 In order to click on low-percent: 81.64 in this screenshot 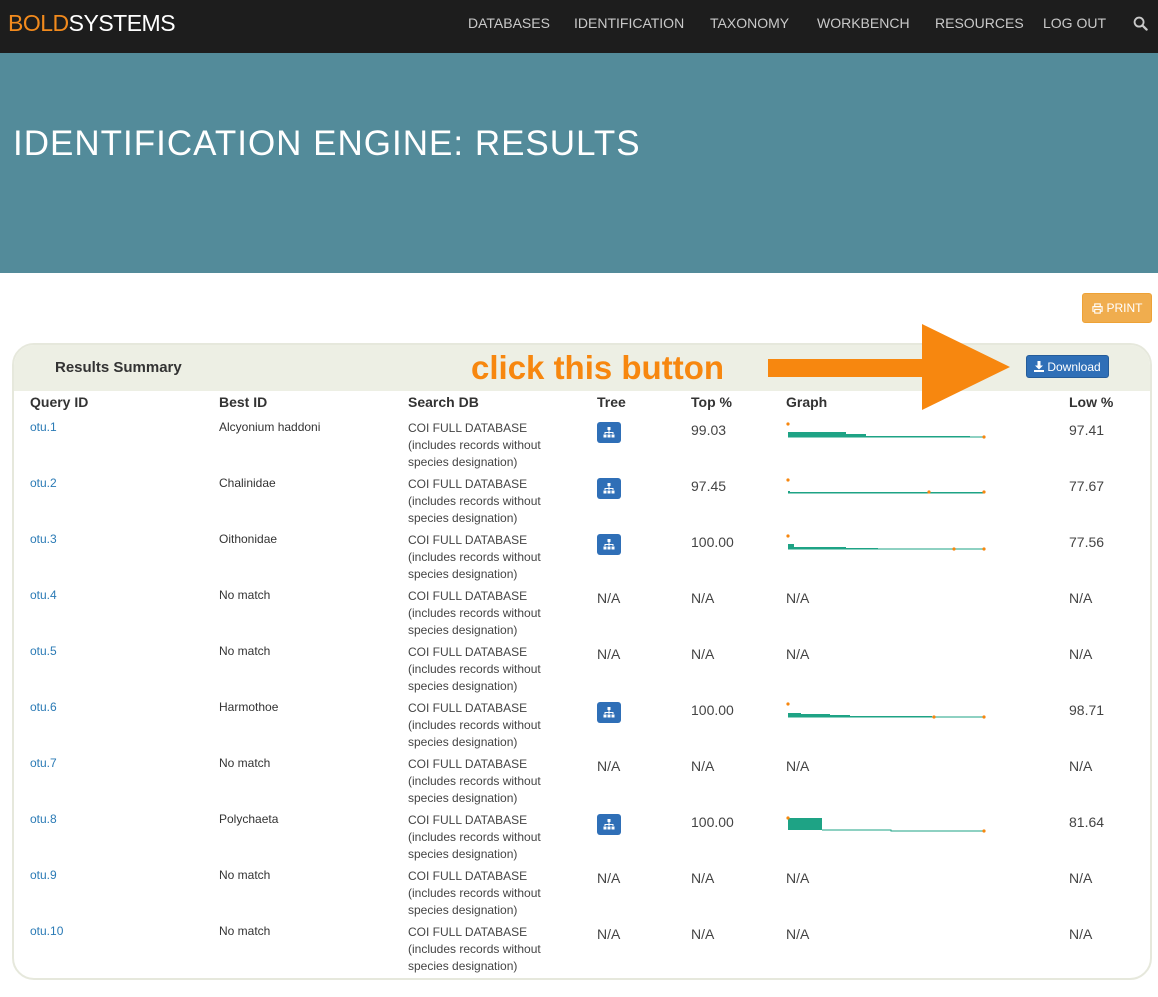, I will do `click(1087, 822)`.